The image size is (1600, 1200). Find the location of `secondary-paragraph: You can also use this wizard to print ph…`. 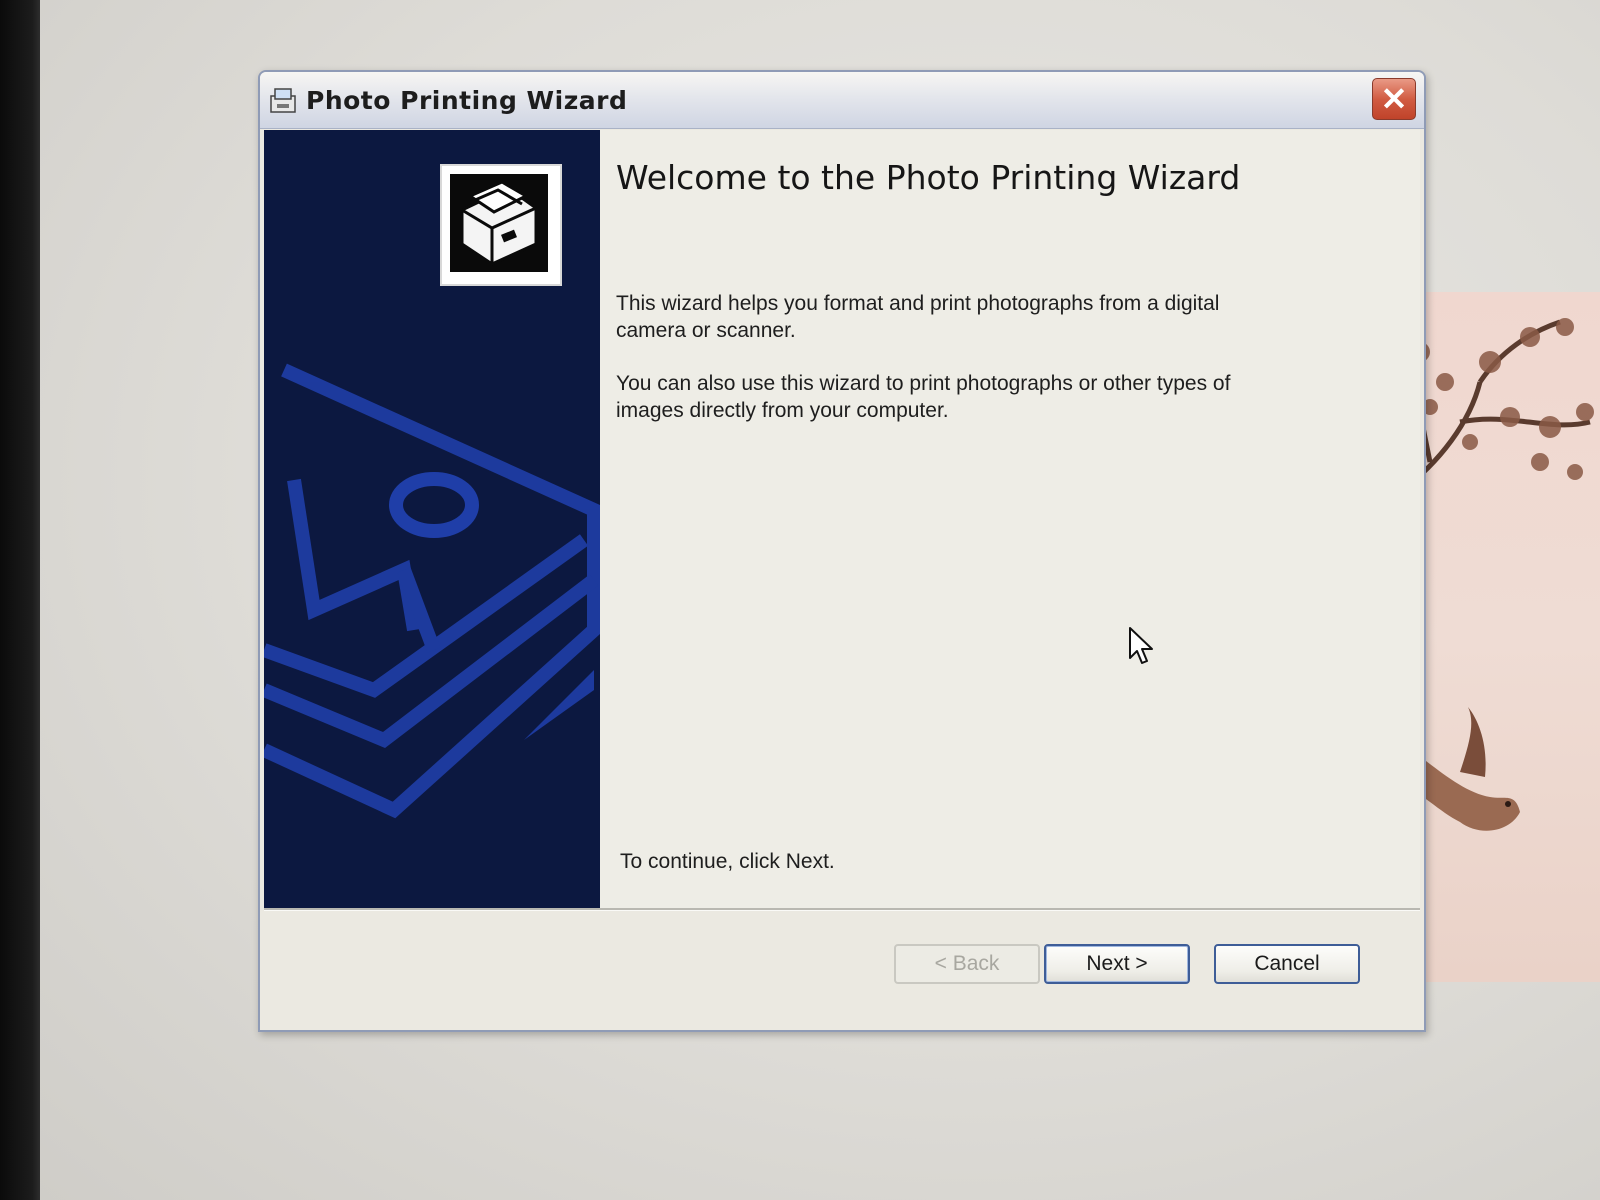

secondary-paragraph: You can also use this wizard to print ph… is located at coordinates (923, 397).